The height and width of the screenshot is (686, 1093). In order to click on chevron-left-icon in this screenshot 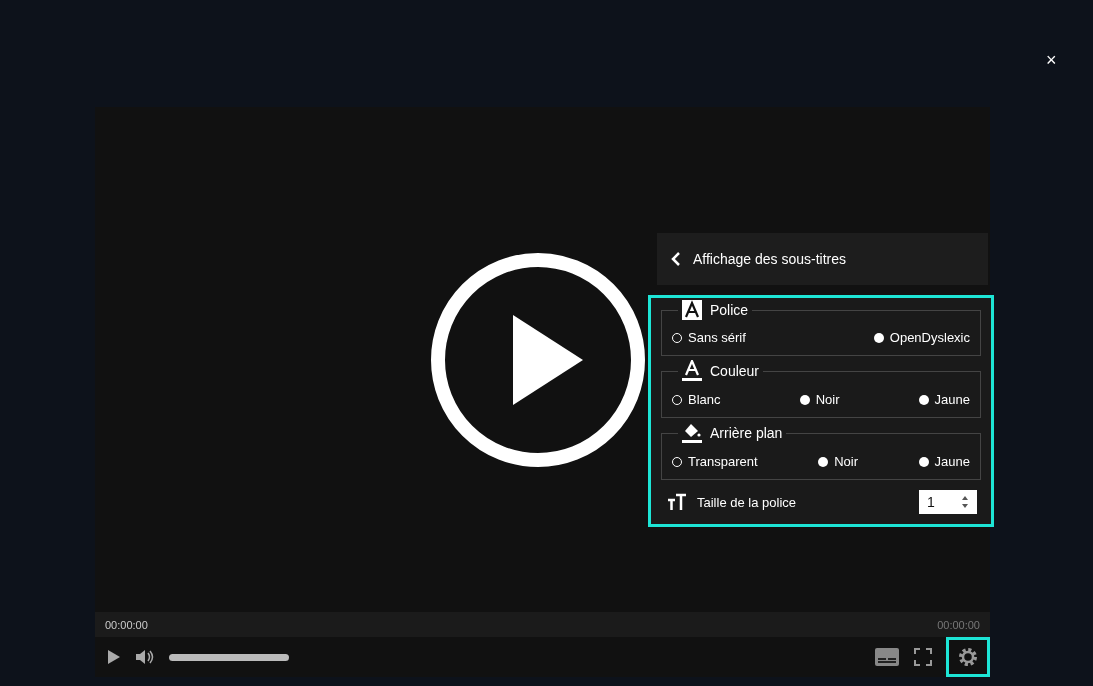, I will do `click(676, 259)`.